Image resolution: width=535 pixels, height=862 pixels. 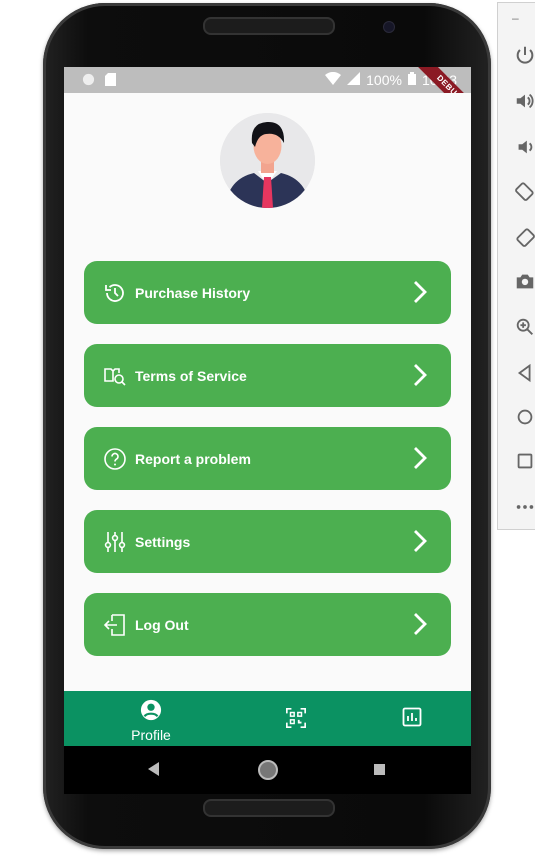 What do you see at coordinates (151, 735) in the screenshot?
I see `nav-profile-label: Profile` at bounding box center [151, 735].